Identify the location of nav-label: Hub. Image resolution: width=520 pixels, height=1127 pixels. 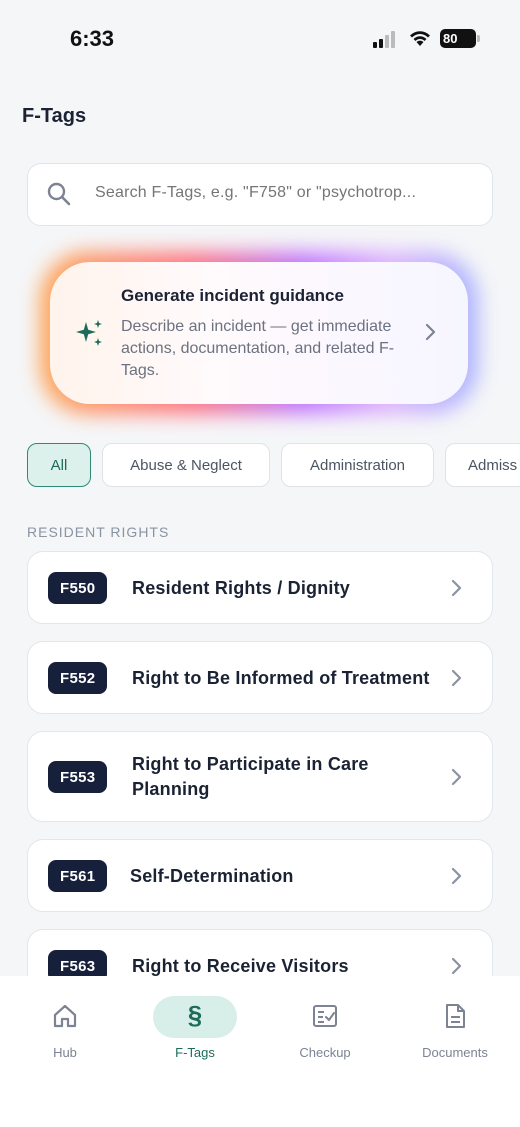
(65, 1052).